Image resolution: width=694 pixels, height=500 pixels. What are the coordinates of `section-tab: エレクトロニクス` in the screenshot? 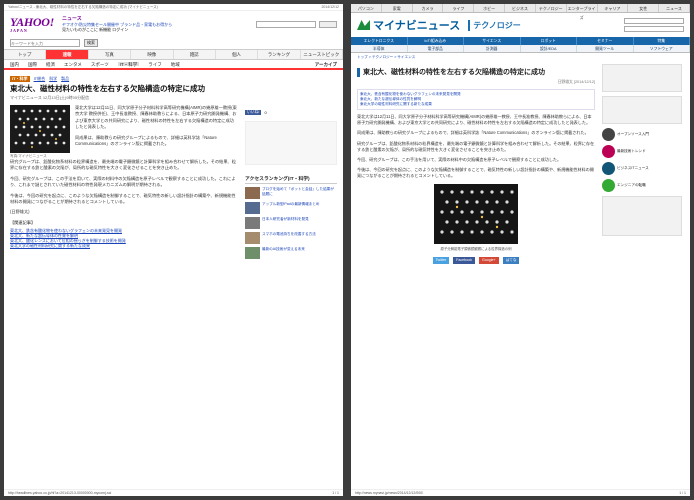 It's located at (379, 41).